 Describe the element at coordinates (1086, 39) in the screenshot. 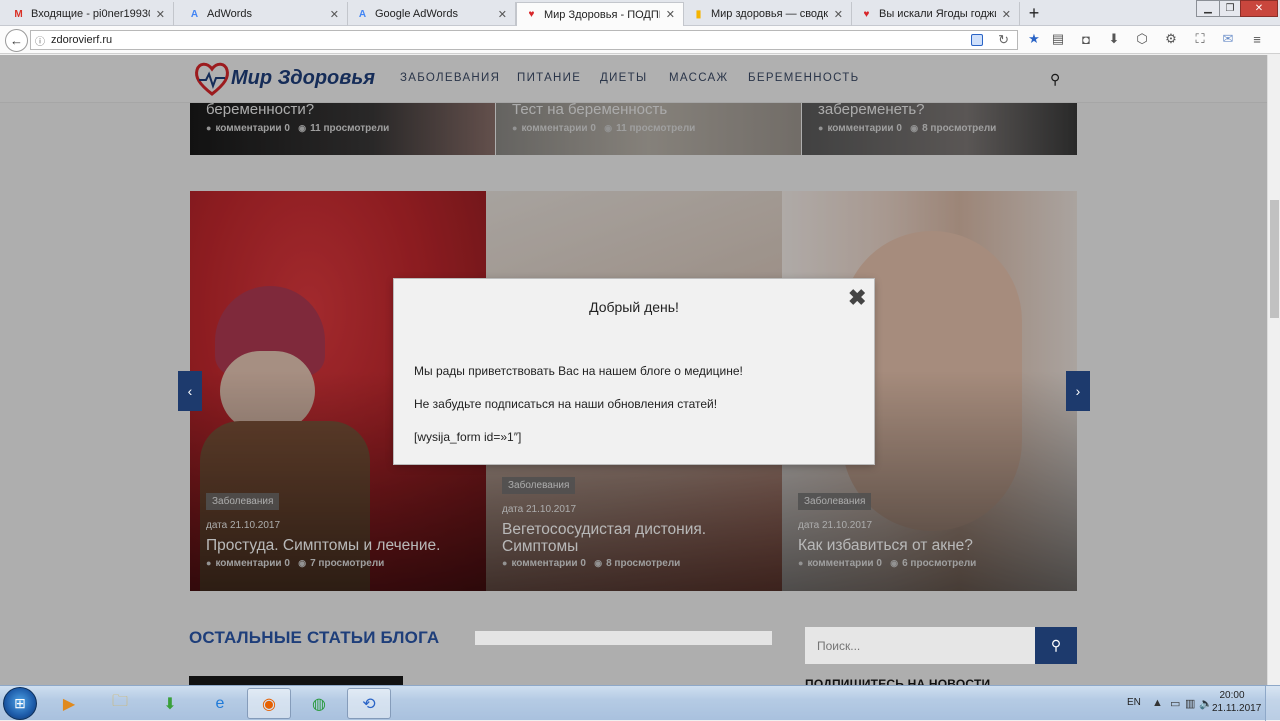

I see `pocket-icon: ◘` at that location.